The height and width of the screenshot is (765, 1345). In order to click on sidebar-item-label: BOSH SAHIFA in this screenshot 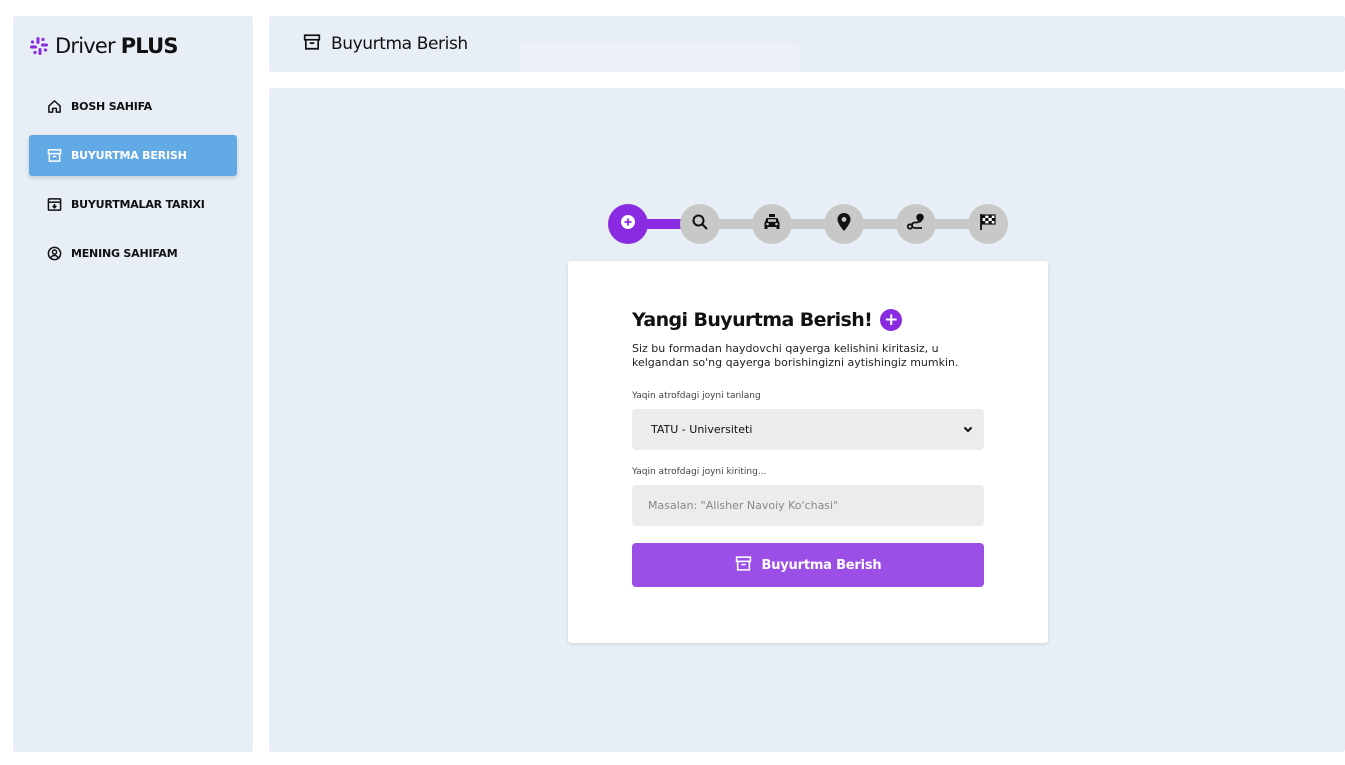, I will do `click(111, 106)`.